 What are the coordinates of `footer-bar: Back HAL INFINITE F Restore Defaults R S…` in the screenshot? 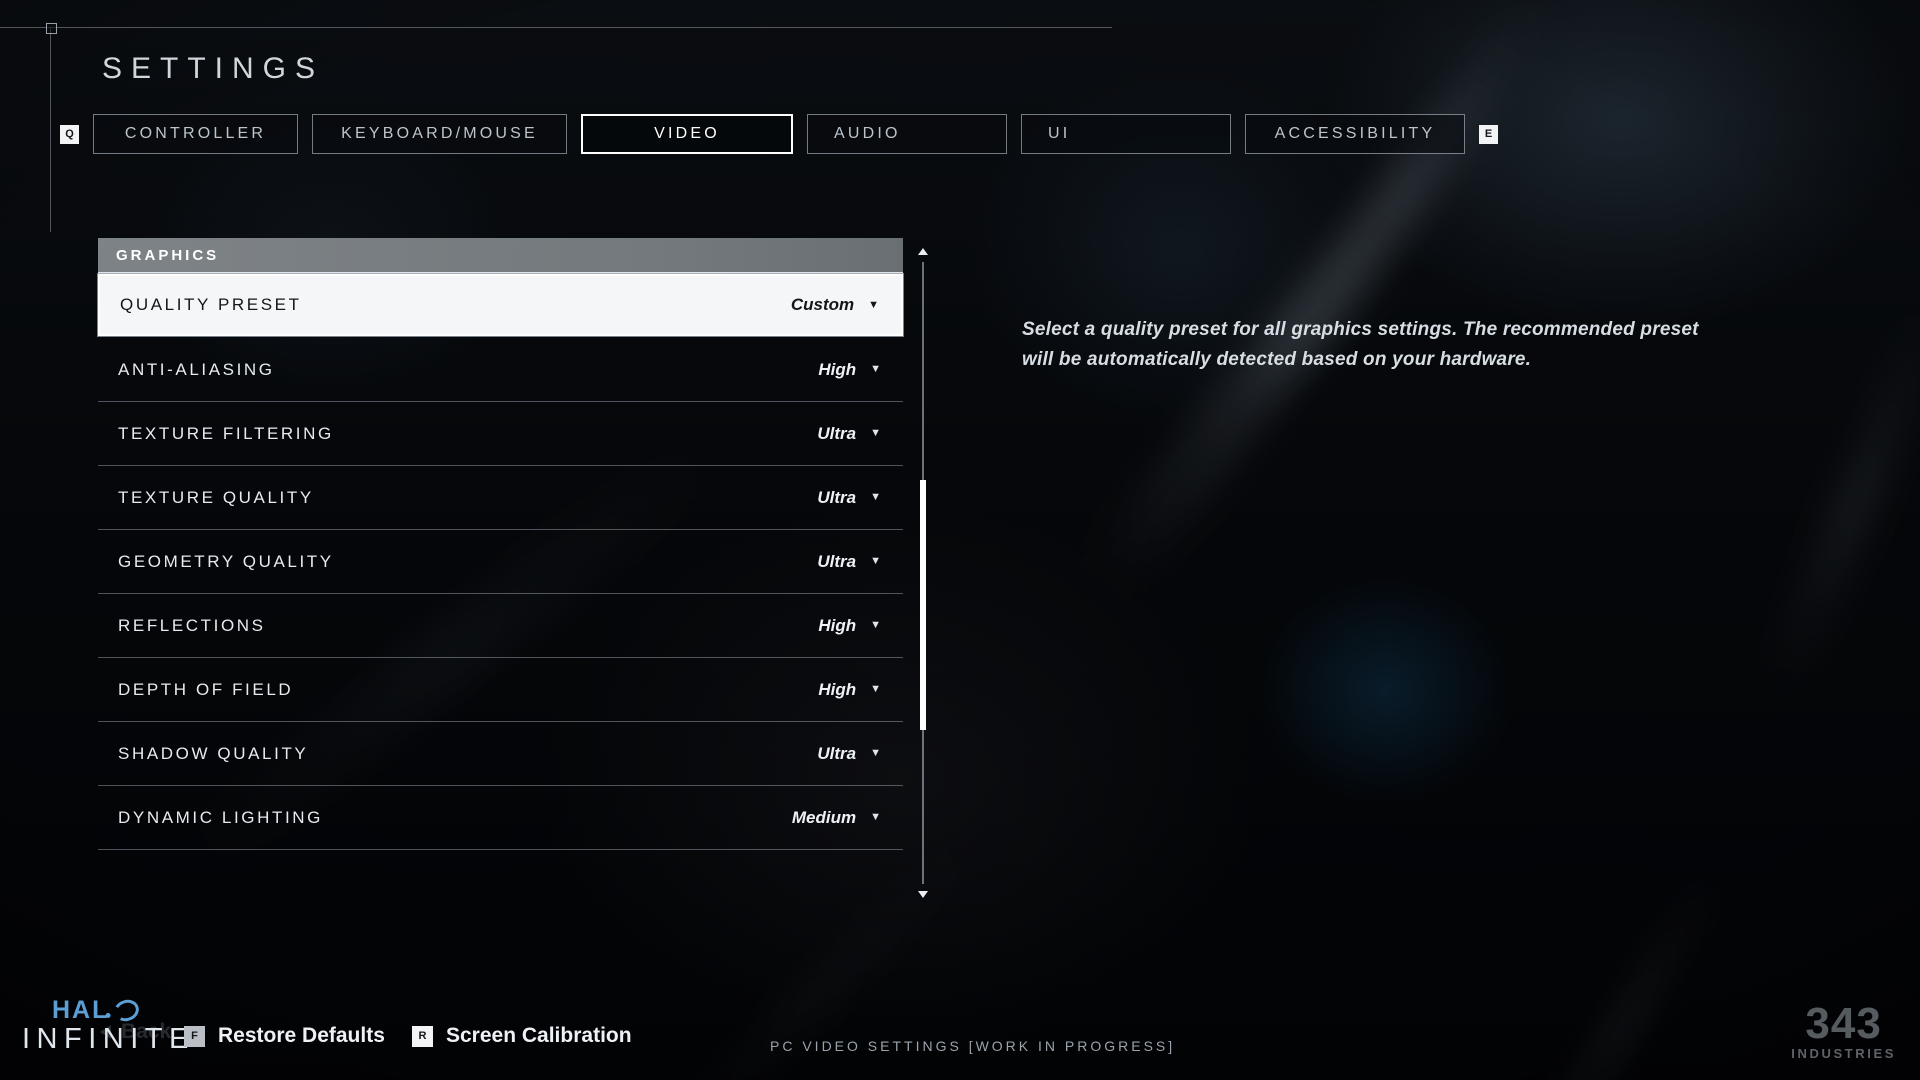 It's located at (960, 1025).